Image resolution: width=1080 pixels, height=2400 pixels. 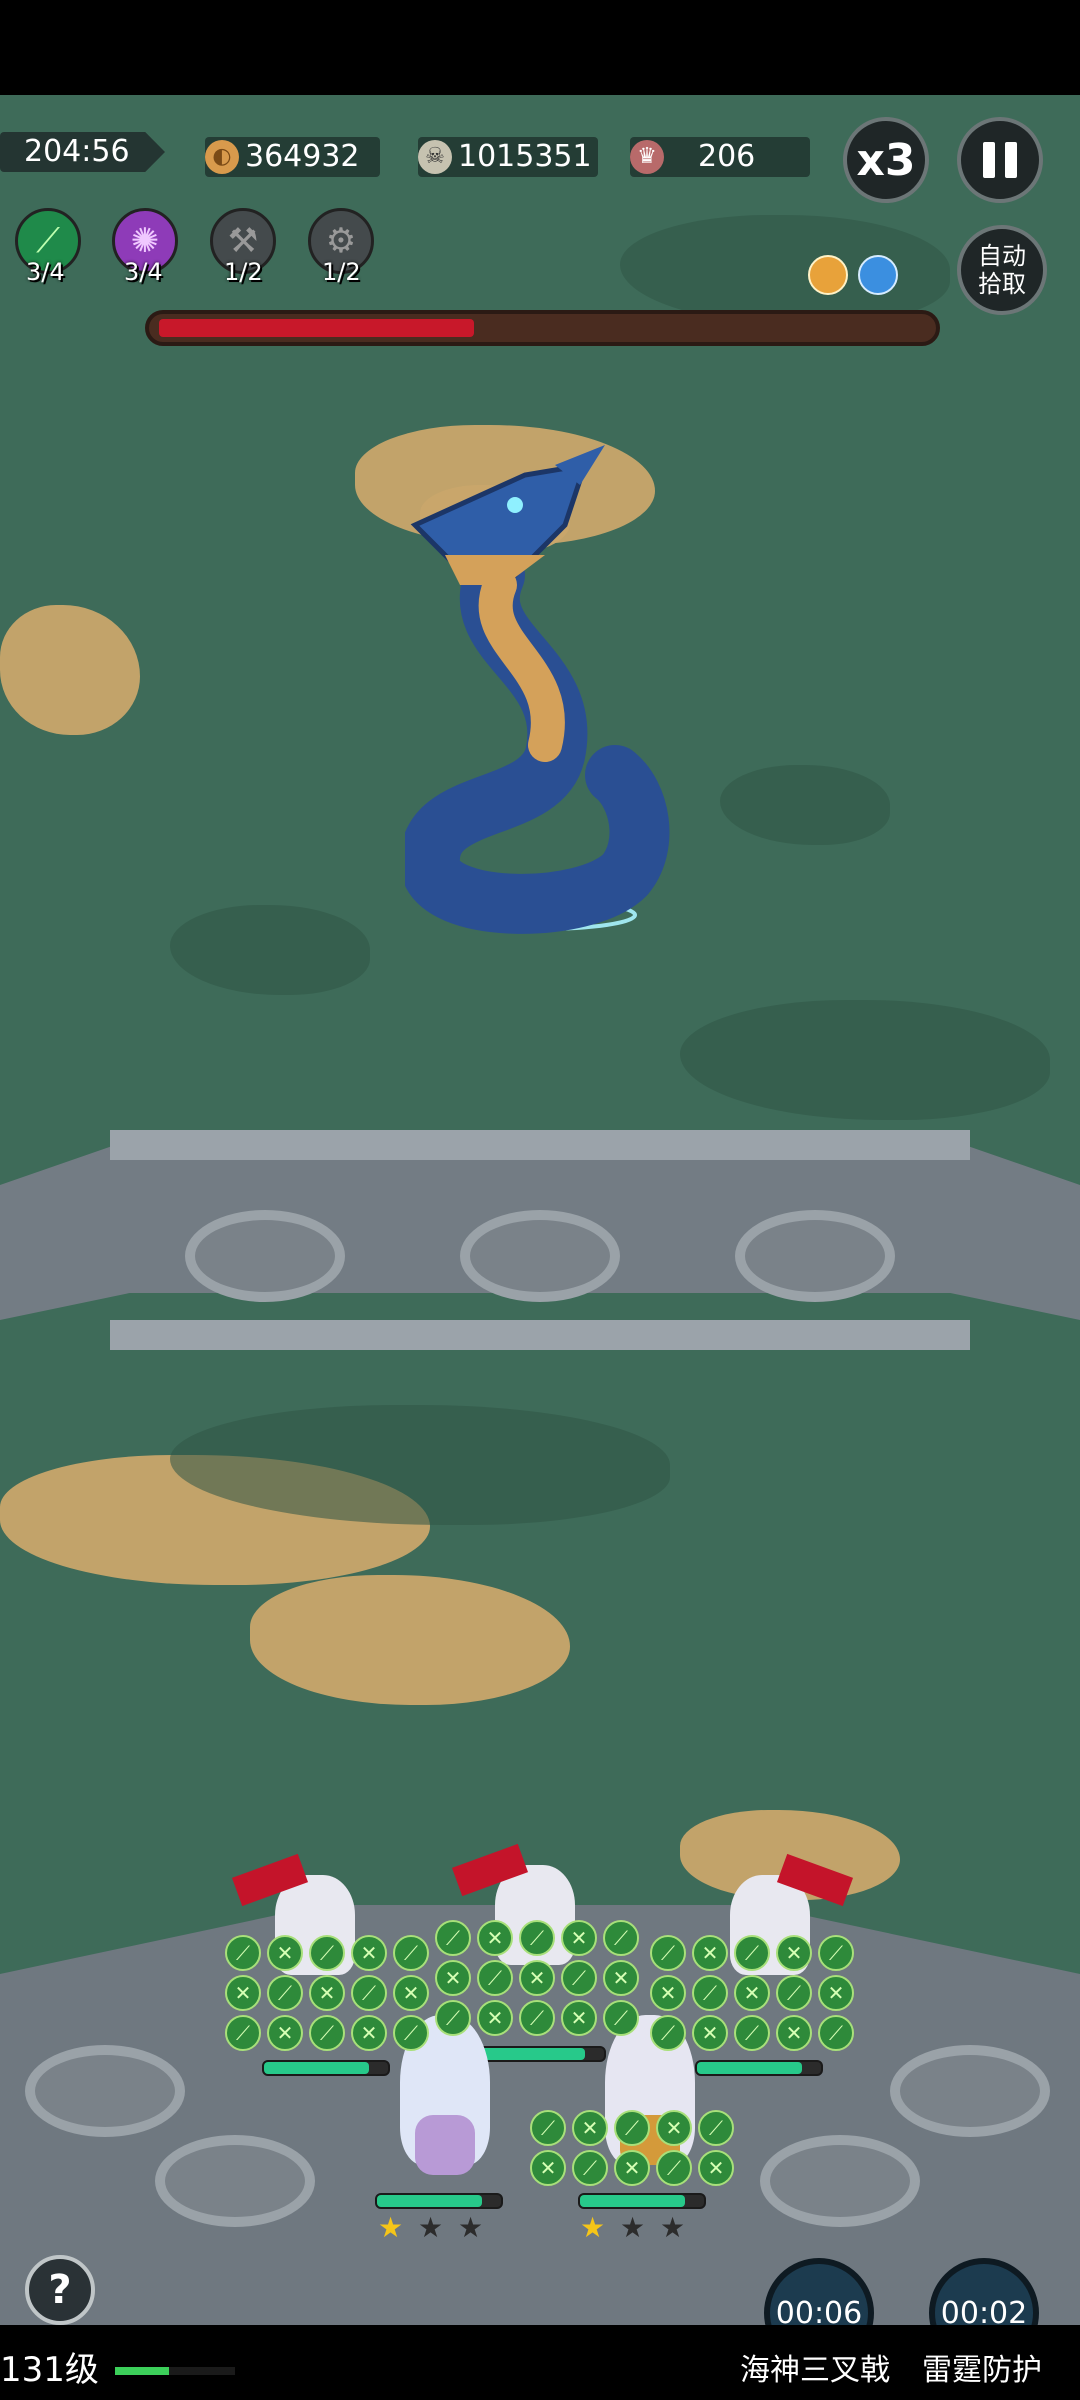 I want to click on status-bar-area, so click(x=540, y=47).